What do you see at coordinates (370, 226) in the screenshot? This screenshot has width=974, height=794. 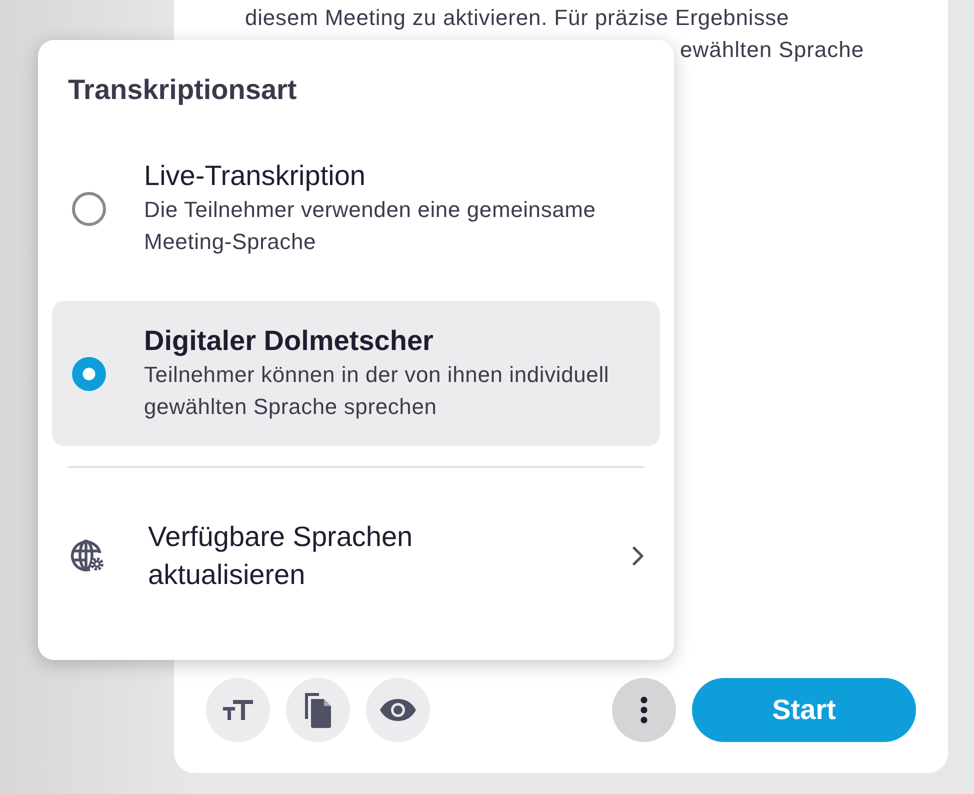 I see `option-description: Die Teilnehmer verwenden eine gemeinsame Meeting-Sprache` at bounding box center [370, 226].